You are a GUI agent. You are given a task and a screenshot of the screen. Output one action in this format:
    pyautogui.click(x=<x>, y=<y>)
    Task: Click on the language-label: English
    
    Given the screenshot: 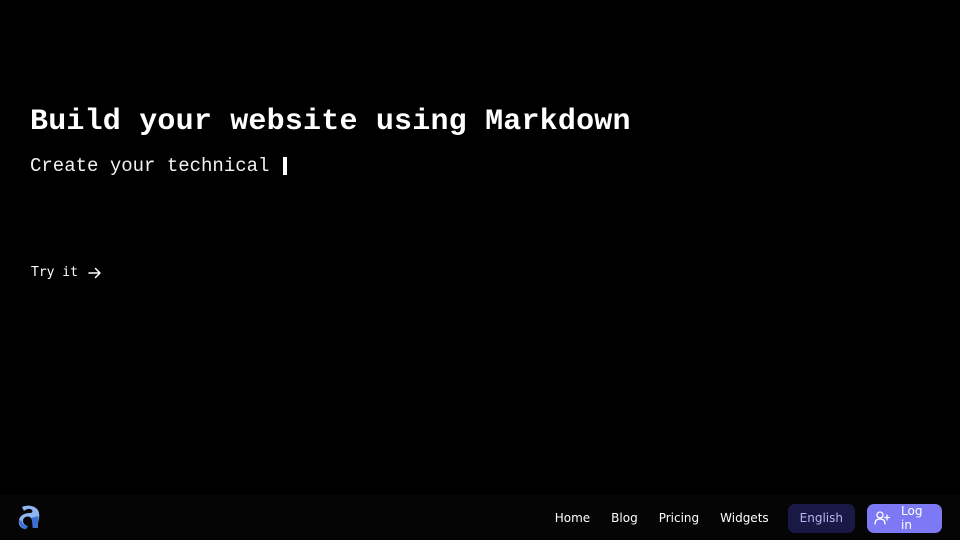 What is the action you would take?
    pyautogui.click(x=821, y=518)
    